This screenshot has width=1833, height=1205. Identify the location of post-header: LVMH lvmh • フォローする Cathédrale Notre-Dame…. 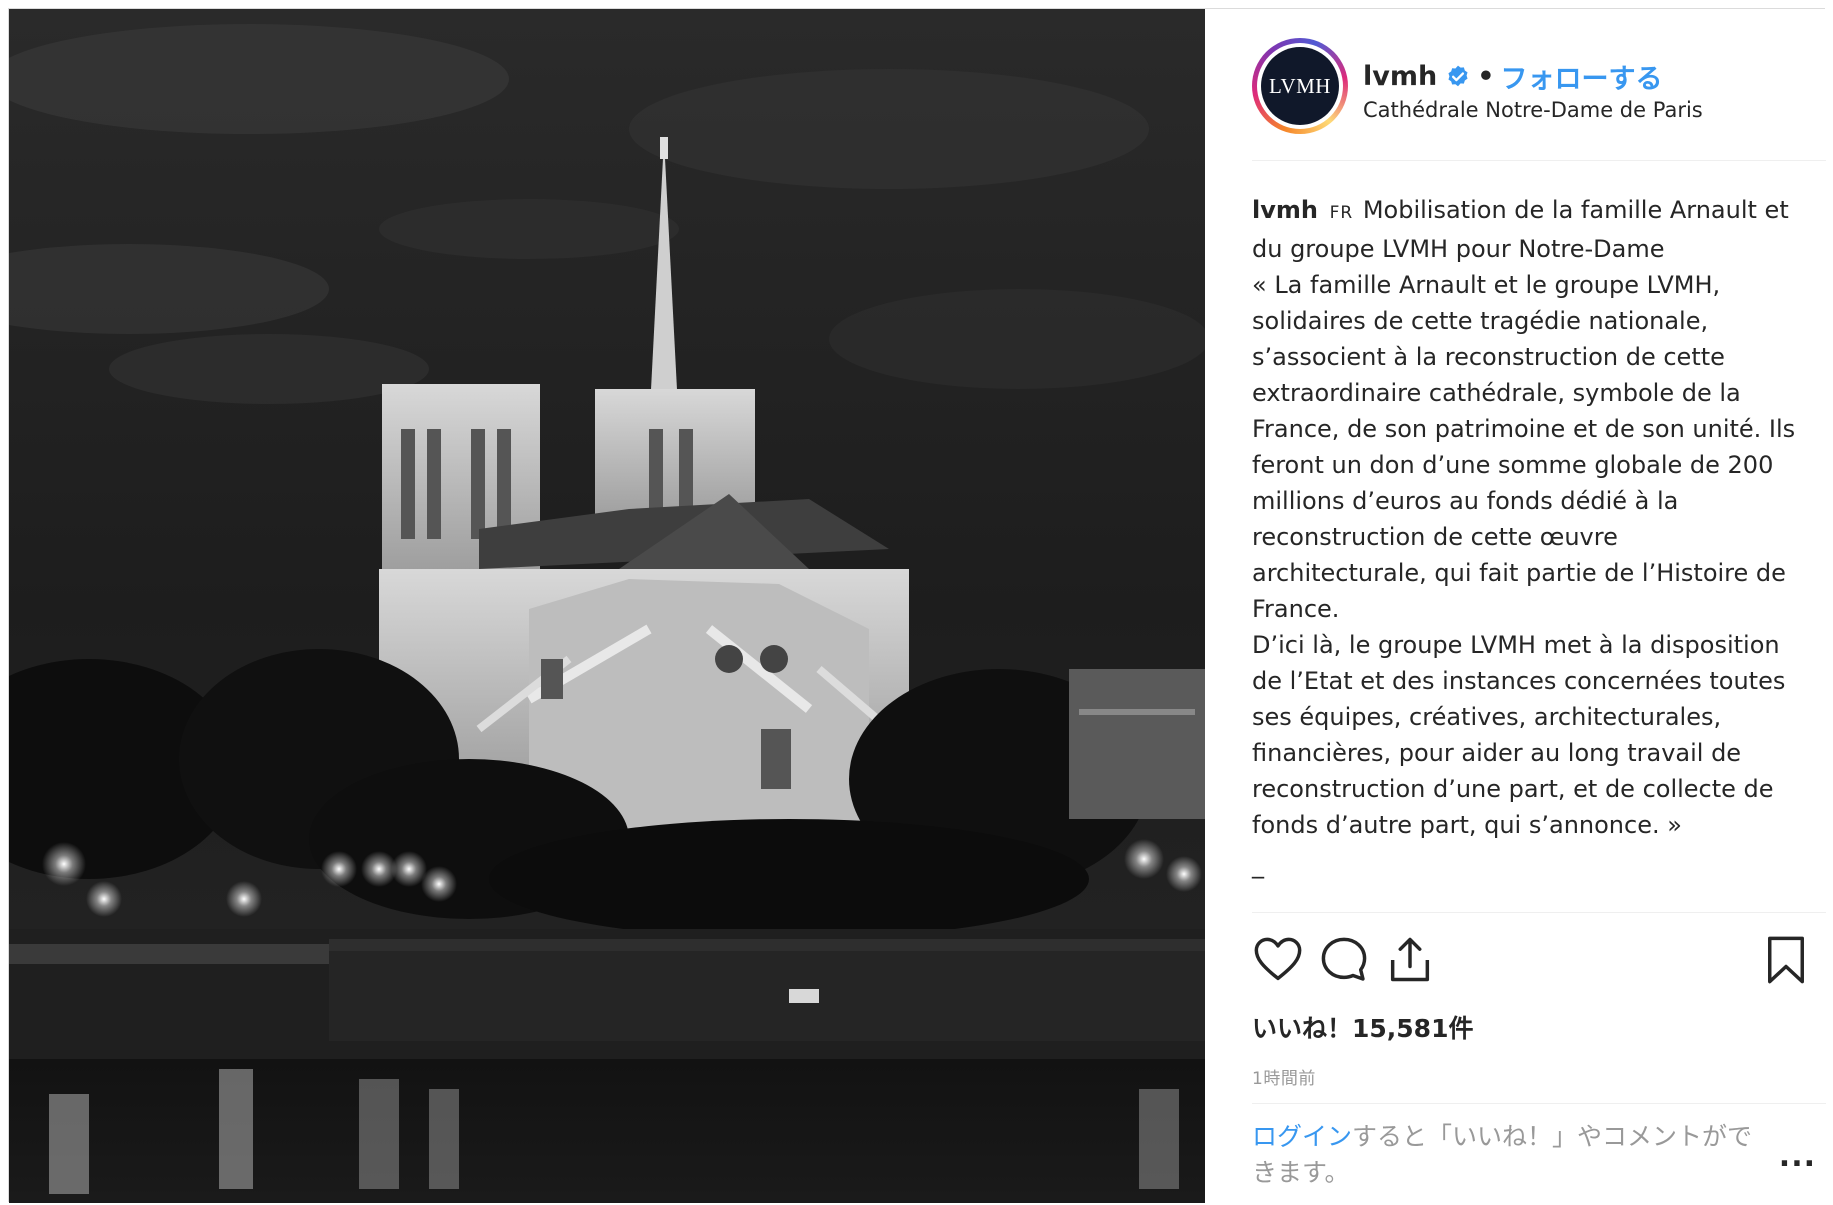
(1515, 85).